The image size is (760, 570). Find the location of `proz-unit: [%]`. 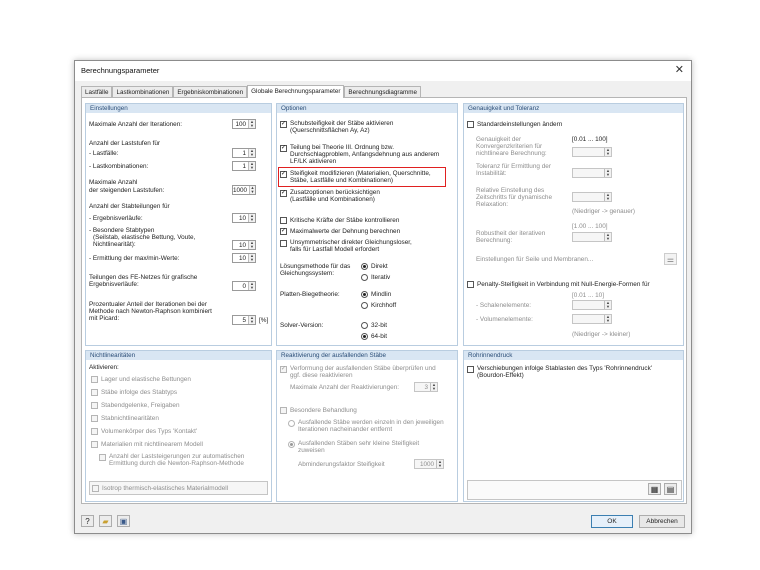

proz-unit: [%] is located at coordinates (264, 320).